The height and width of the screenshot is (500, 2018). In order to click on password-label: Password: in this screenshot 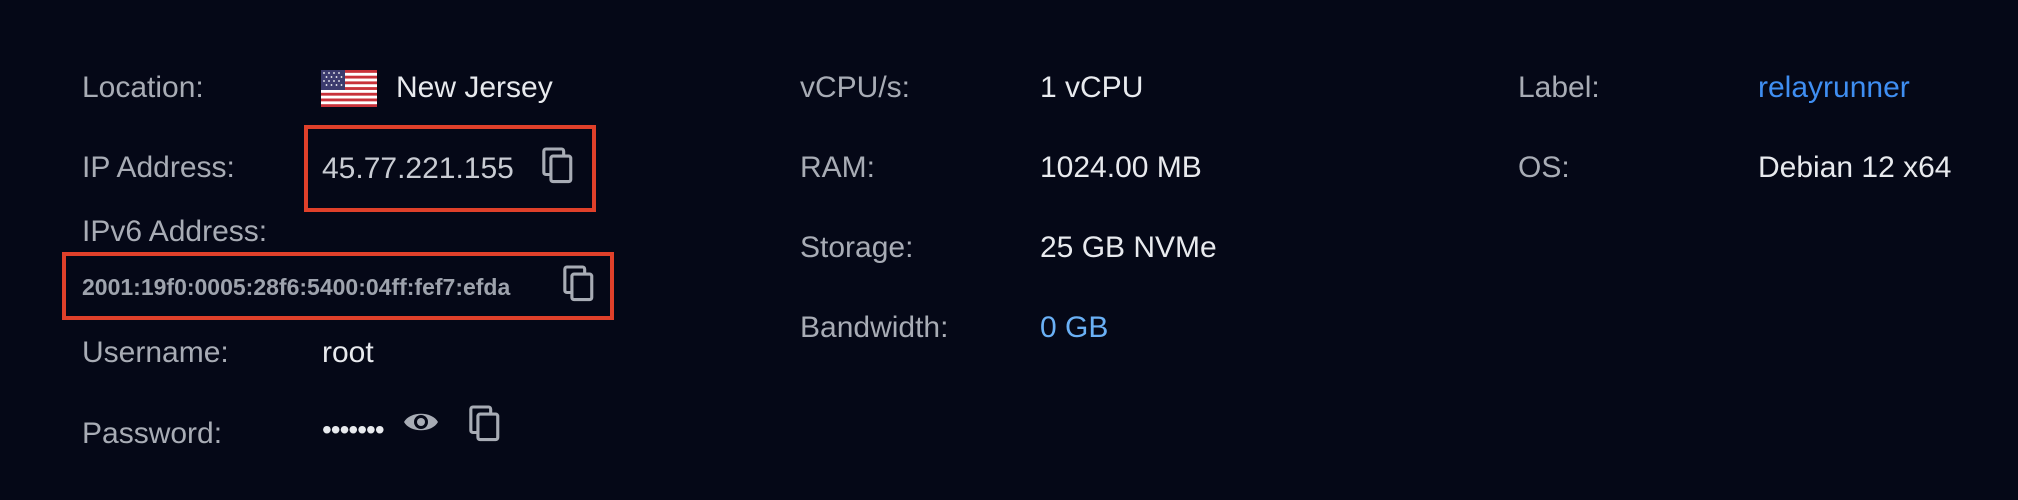, I will do `click(152, 433)`.